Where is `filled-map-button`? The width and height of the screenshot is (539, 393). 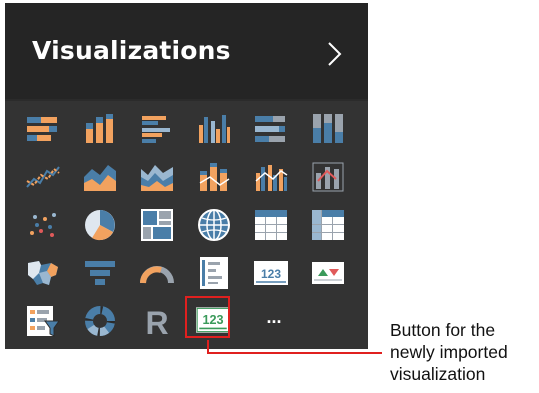 filled-map-button is located at coordinates (43, 273).